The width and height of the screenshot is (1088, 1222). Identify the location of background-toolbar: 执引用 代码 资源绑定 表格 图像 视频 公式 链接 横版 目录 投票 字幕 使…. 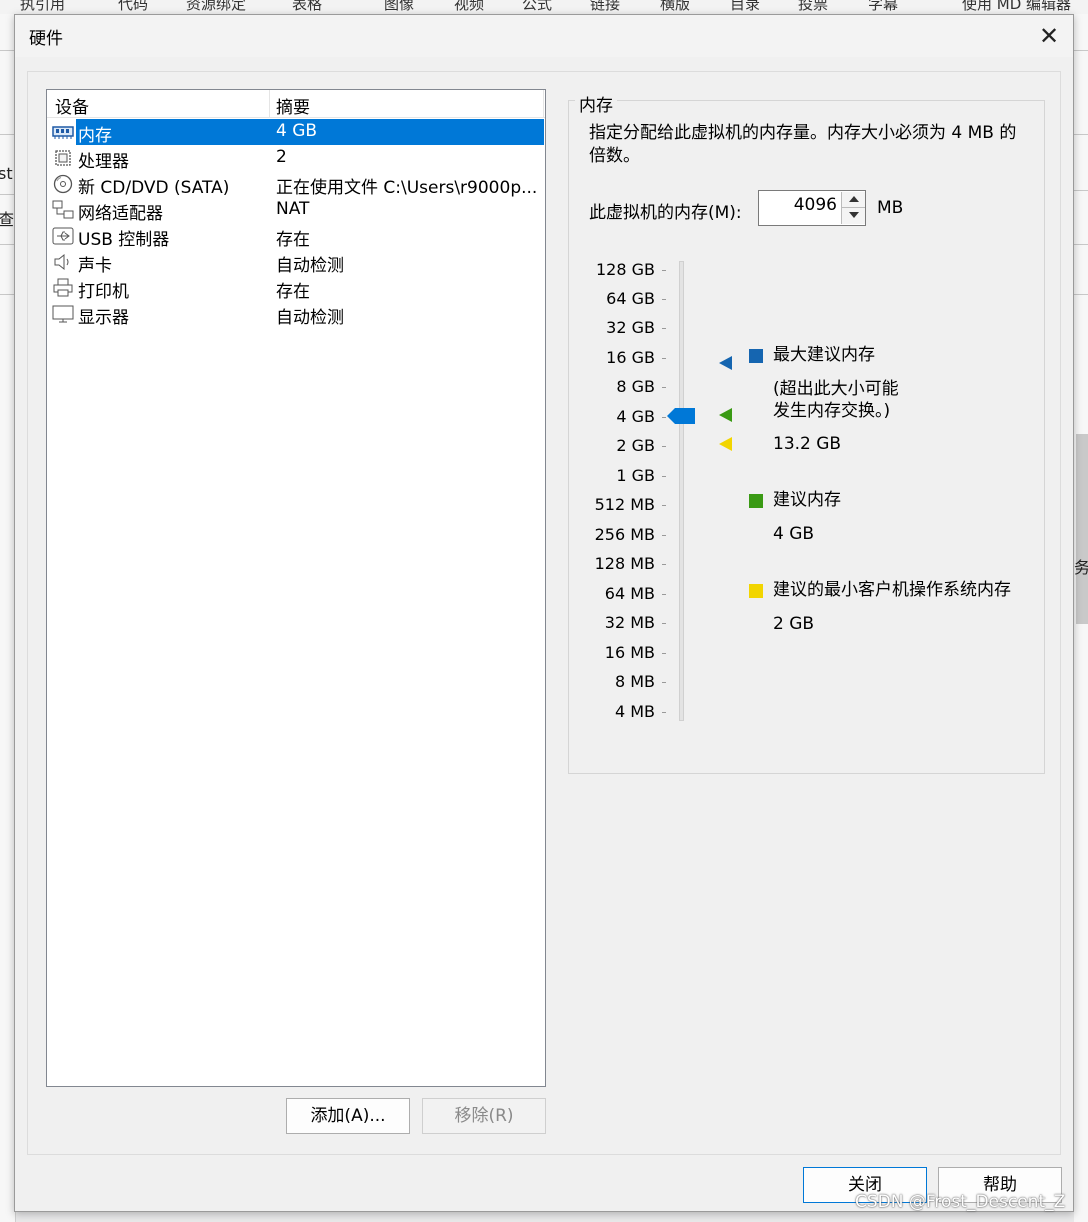
(544, 7).